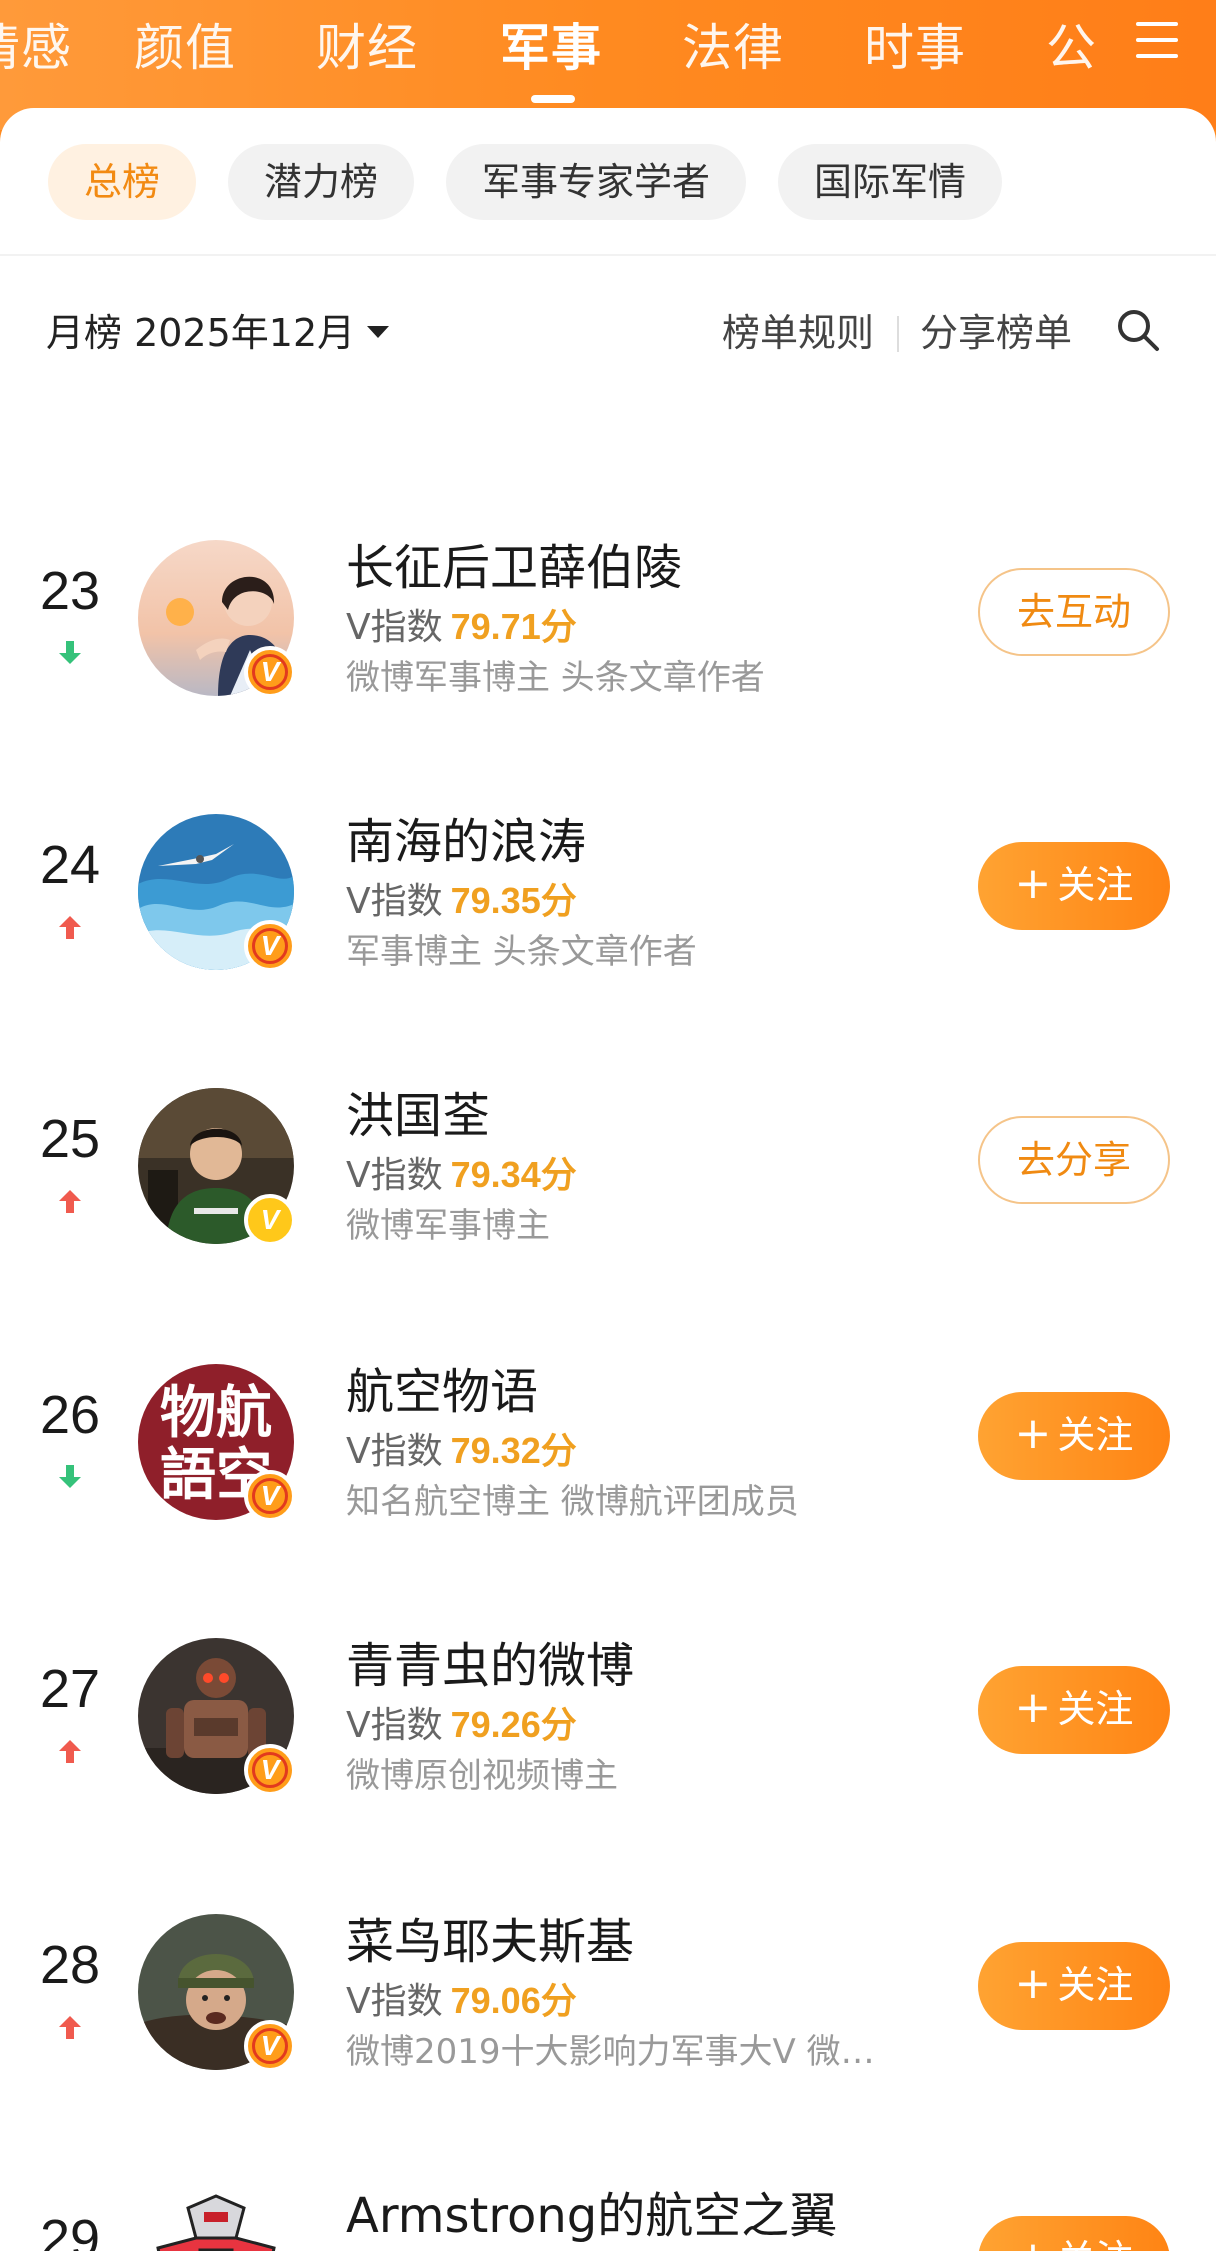 This screenshot has width=1216, height=2251. Describe the element at coordinates (122, 182) in the screenshot. I see `subtab-overall: 总榜` at that location.